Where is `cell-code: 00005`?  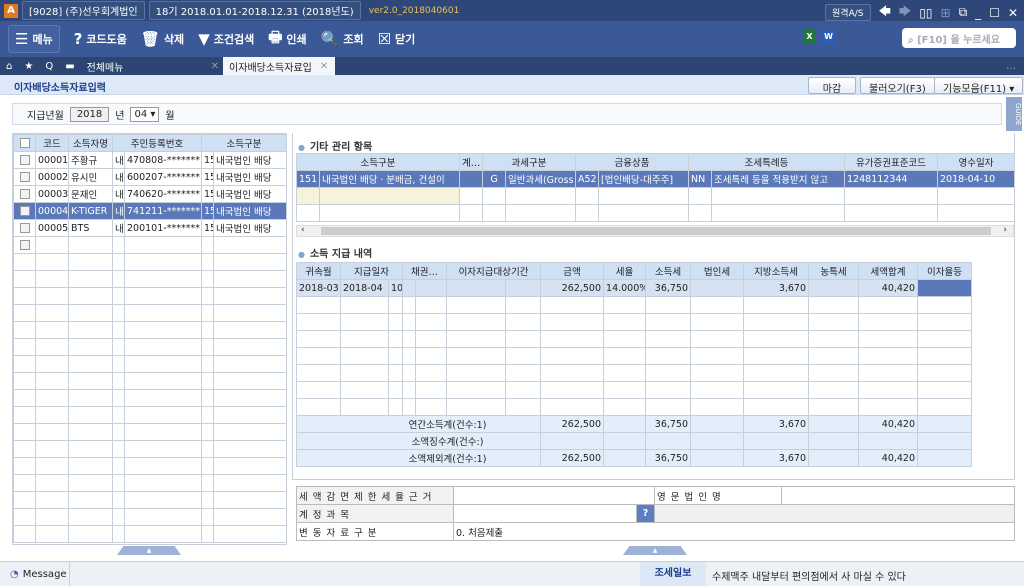 cell-code: 00005 is located at coordinates (52, 228).